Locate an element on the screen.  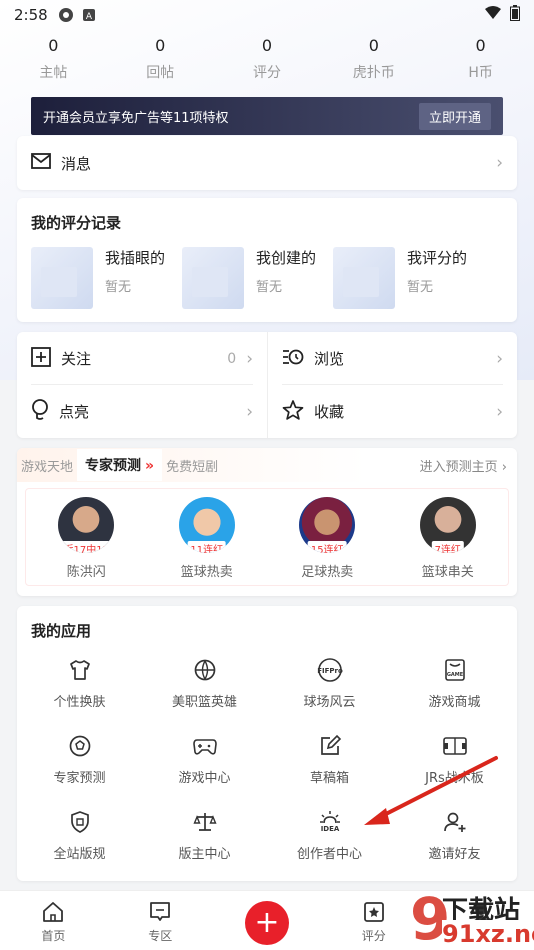
profile-stats: 0 主帖 0 回帖 0 评分 0 虎扑币 0 H币 is located at coordinates (267, 59).